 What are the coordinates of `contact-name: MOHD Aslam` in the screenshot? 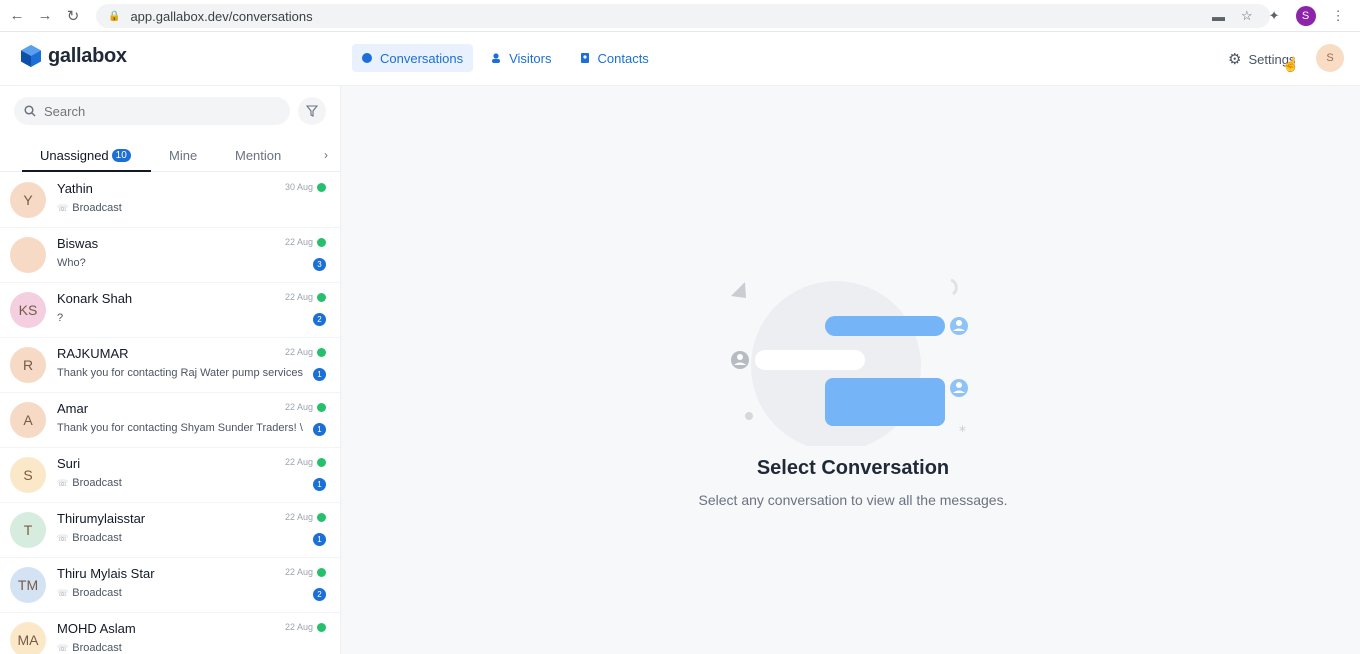 It's located at (96, 628).